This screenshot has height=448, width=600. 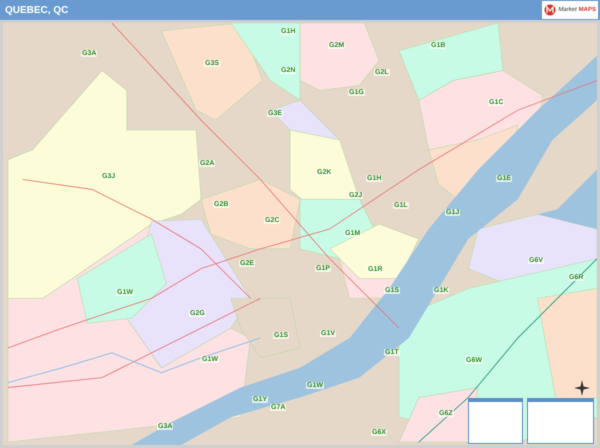 What do you see at coordinates (560, 421) in the screenshot?
I see `legend-panel` at bounding box center [560, 421].